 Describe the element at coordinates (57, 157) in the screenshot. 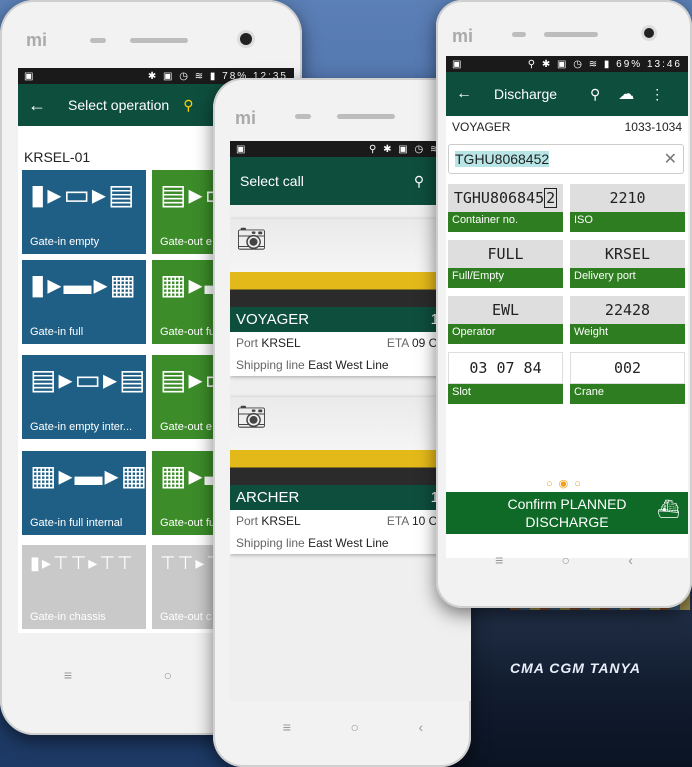

I see `yard-label: KRSEL-01` at that location.